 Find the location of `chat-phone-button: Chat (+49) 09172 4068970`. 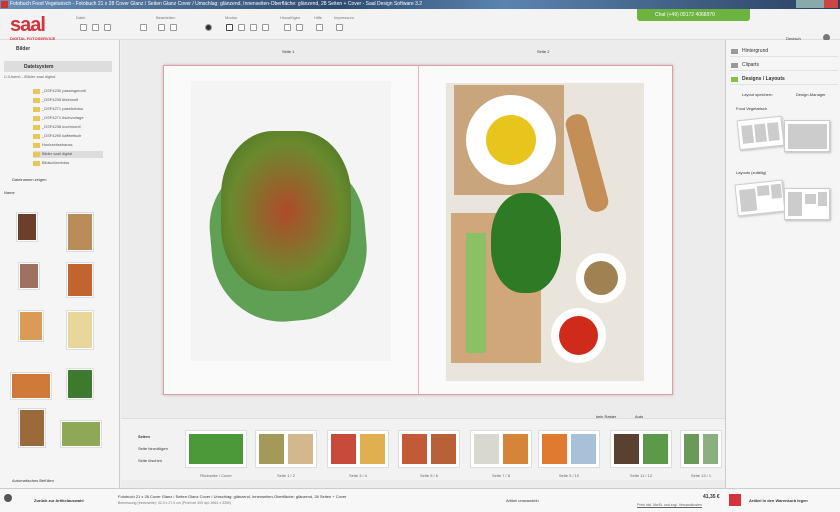

chat-phone-button: Chat (+49) 09172 4068970 is located at coordinates (693, 15).